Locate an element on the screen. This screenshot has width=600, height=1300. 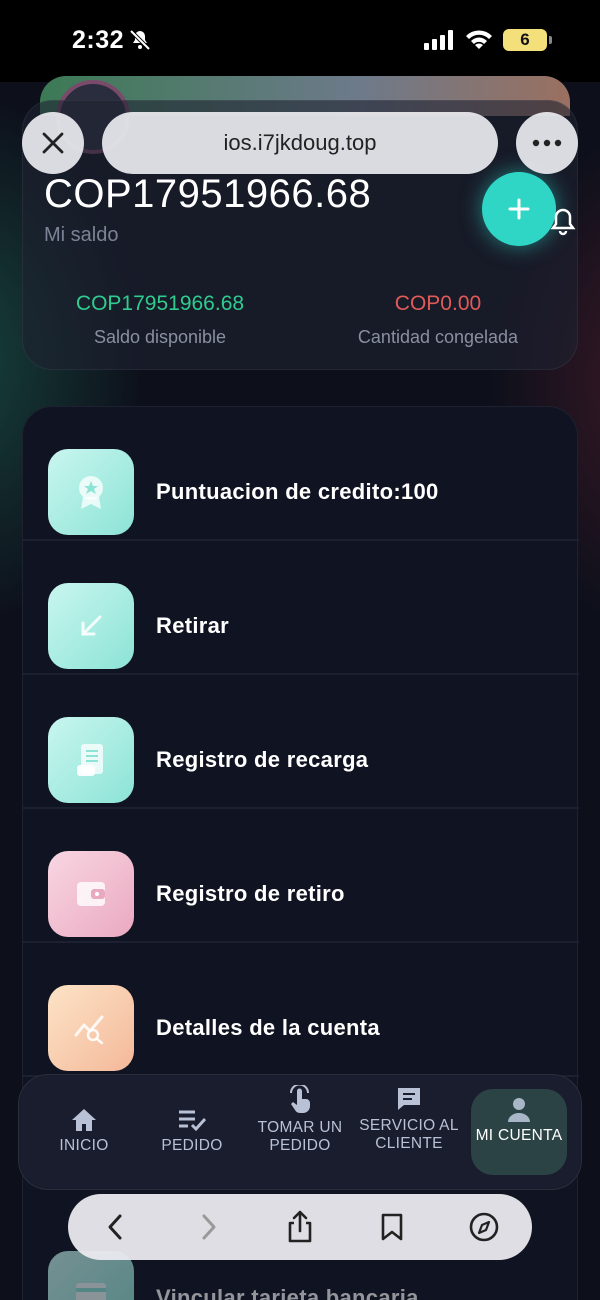
share-button is located at coordinates (300, 1226).